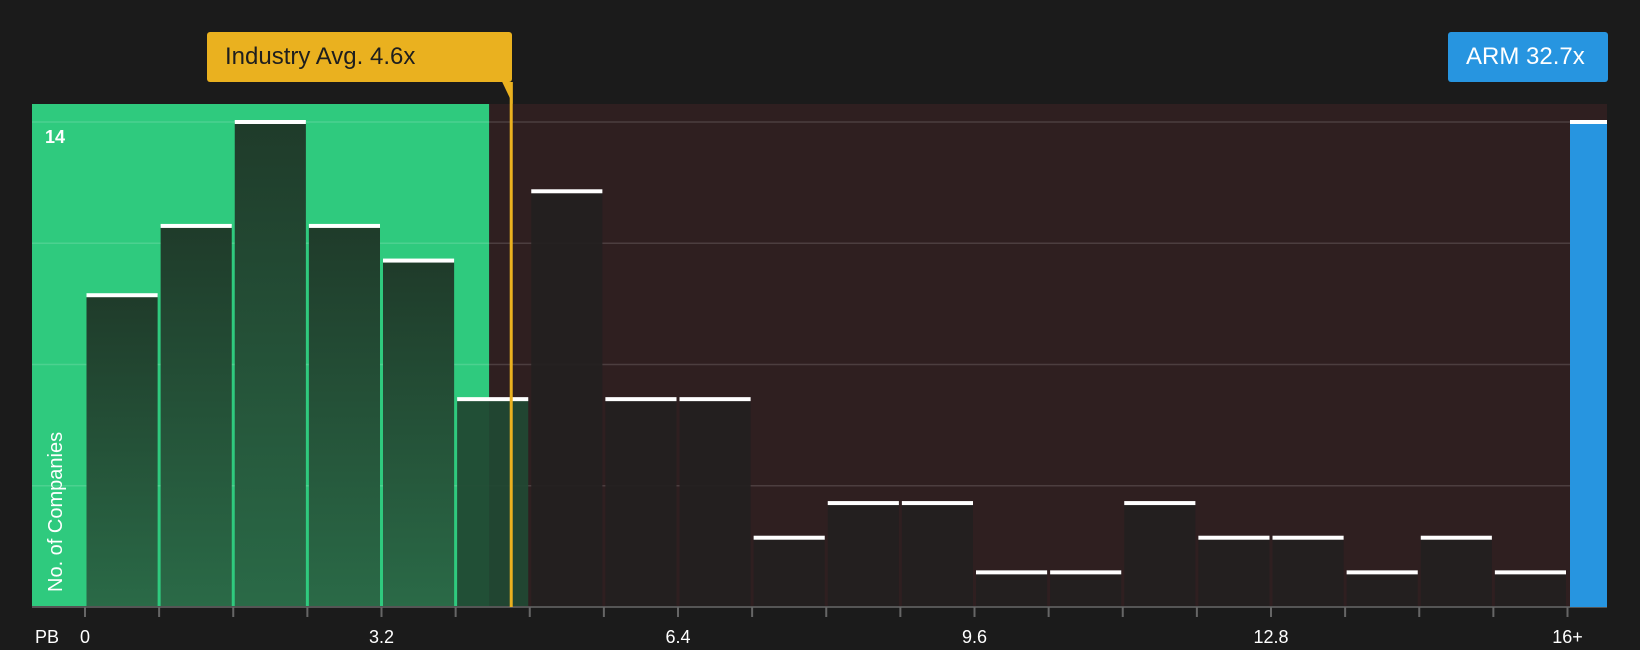 This screenshot has width=1640, height=650. I want to click on industry-average-label: Industry Avg. 4.6x, so click(359, 57).